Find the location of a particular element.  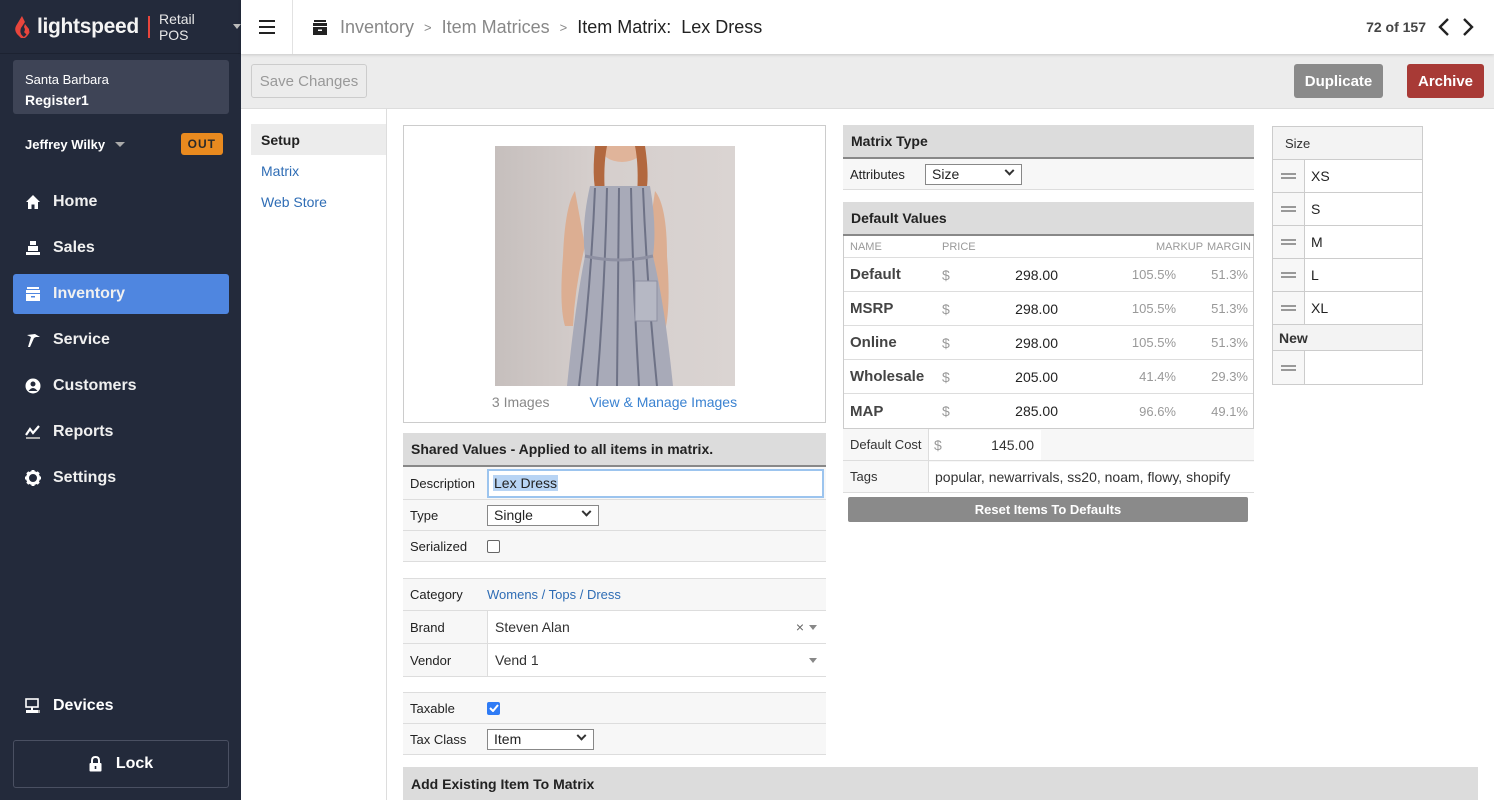

price-row: MAP $ 285.00 96.6% 49.1% is located at coordinates (1048, 411).